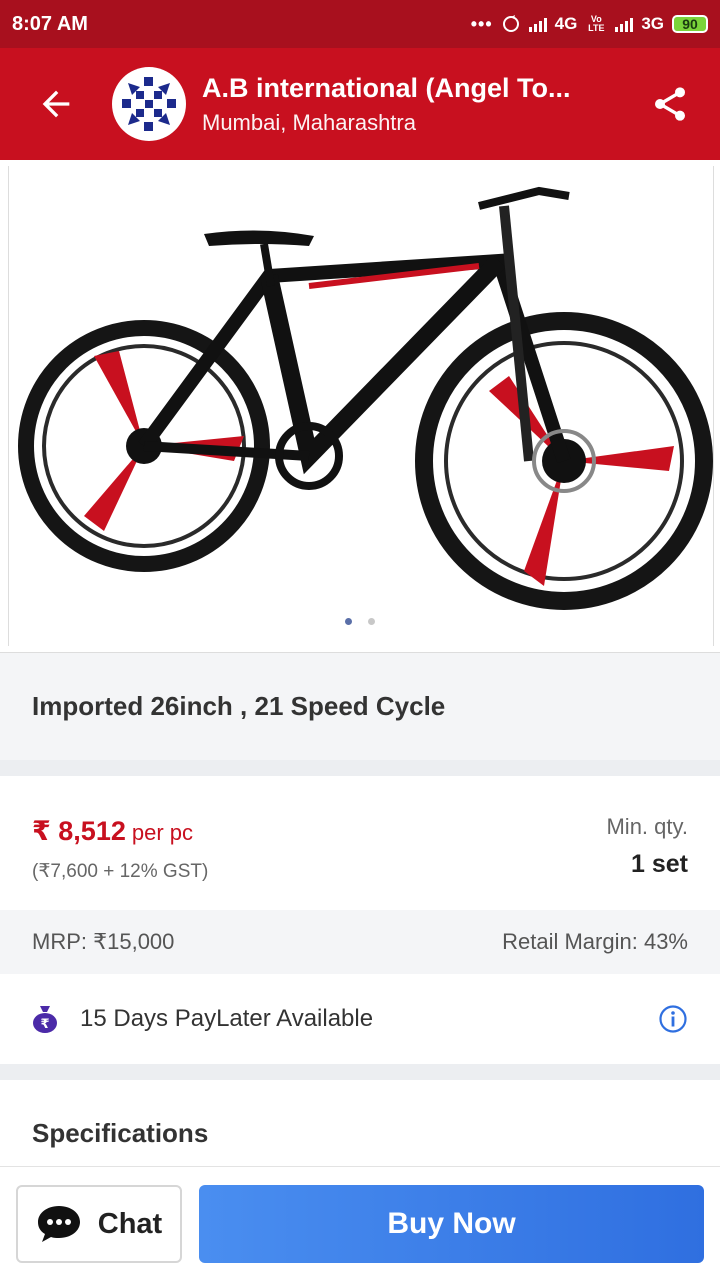  I want to click on title-section: Imported 26inch , 21 Speed Cycle, so click(360, 706).